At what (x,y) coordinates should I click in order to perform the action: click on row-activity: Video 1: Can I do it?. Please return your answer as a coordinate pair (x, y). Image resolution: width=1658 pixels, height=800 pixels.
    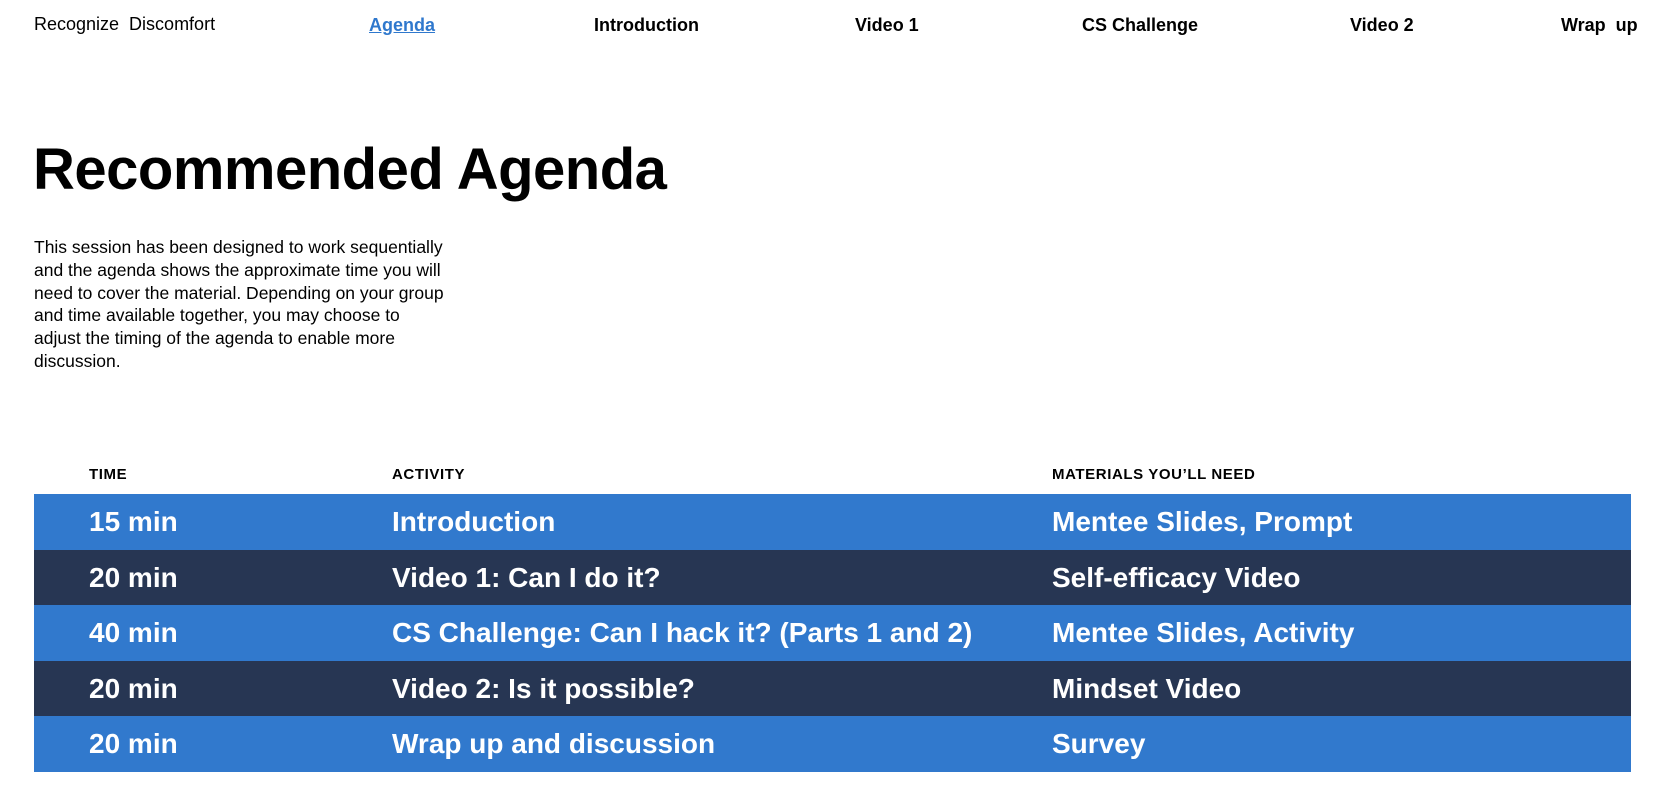
    Looking at the image, I should click on (526, 577).